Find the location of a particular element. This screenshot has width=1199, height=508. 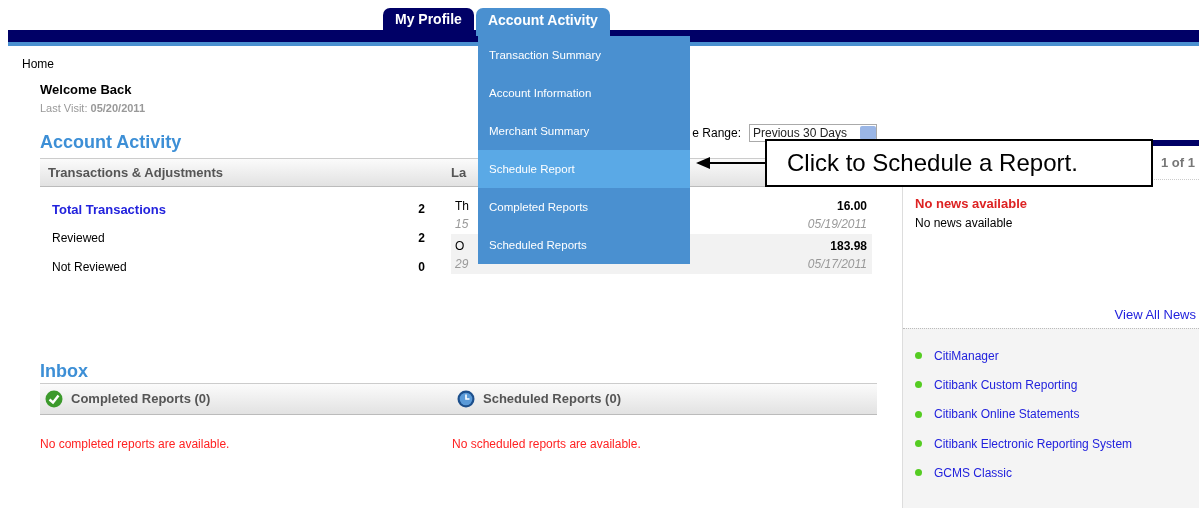

transaction-name: Th is located at coordinates (462, 206).